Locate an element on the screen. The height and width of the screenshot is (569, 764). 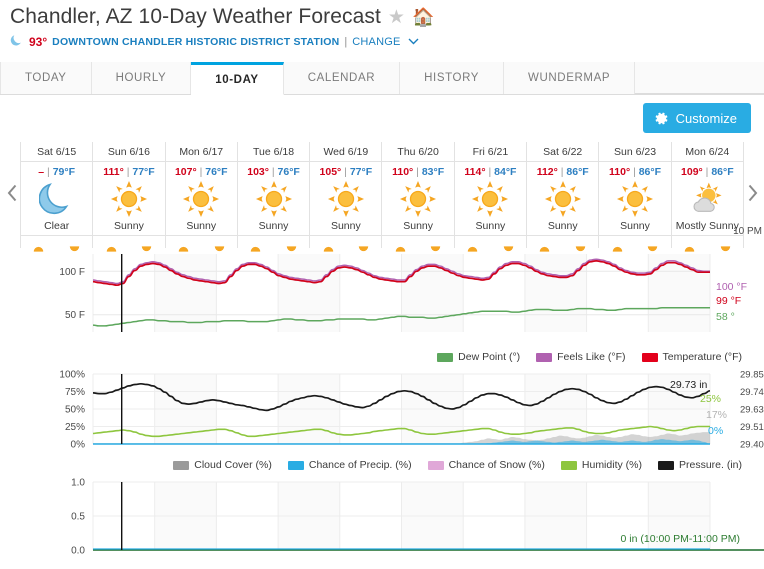
forecast-day-name: Mon 6/17 is located at coordinates (201, 152).